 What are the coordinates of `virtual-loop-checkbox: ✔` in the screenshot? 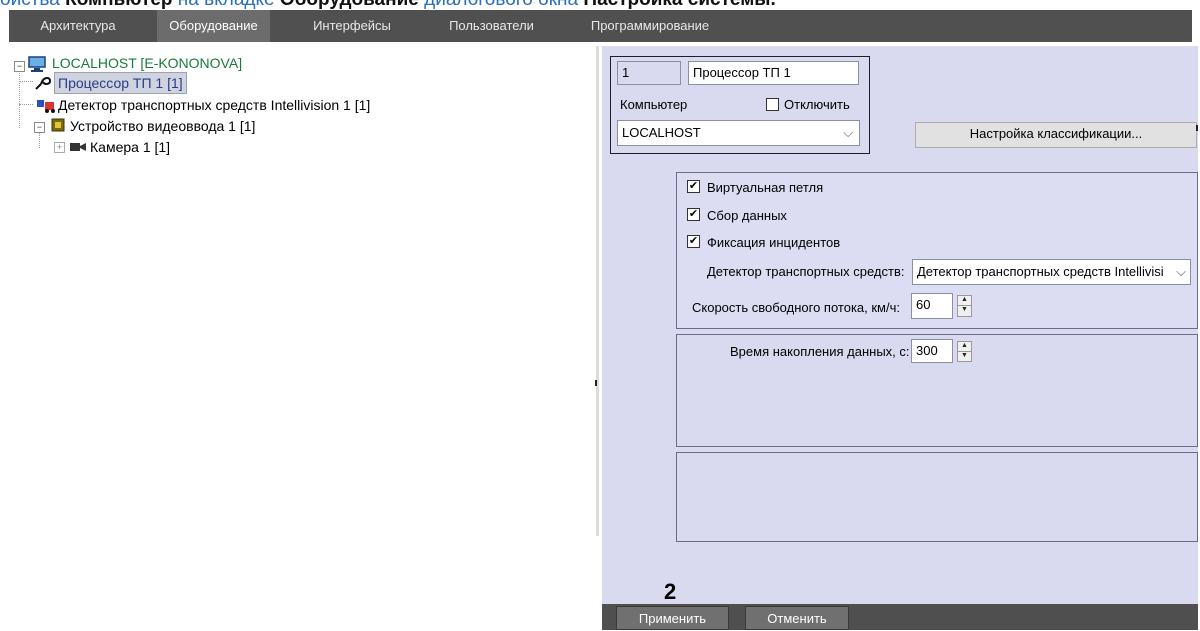 It's located at (693, 186).